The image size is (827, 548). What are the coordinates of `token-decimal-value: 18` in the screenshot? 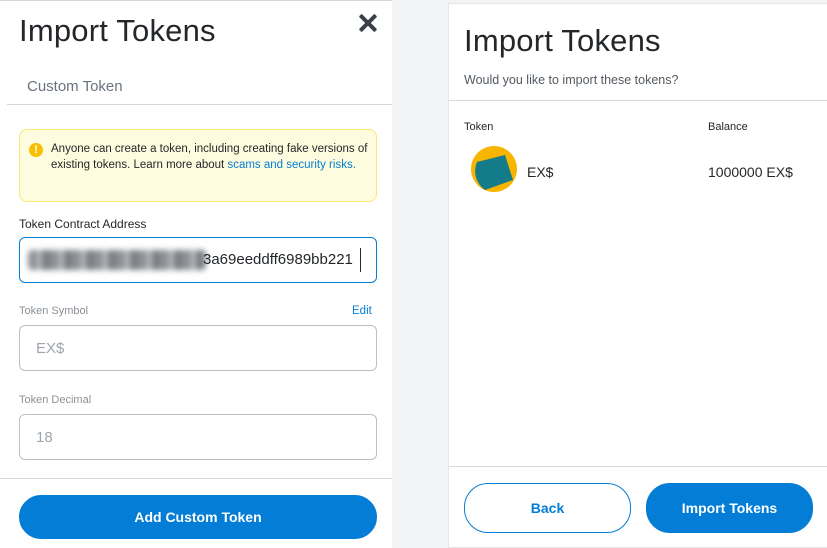 It's located at (44, 437).